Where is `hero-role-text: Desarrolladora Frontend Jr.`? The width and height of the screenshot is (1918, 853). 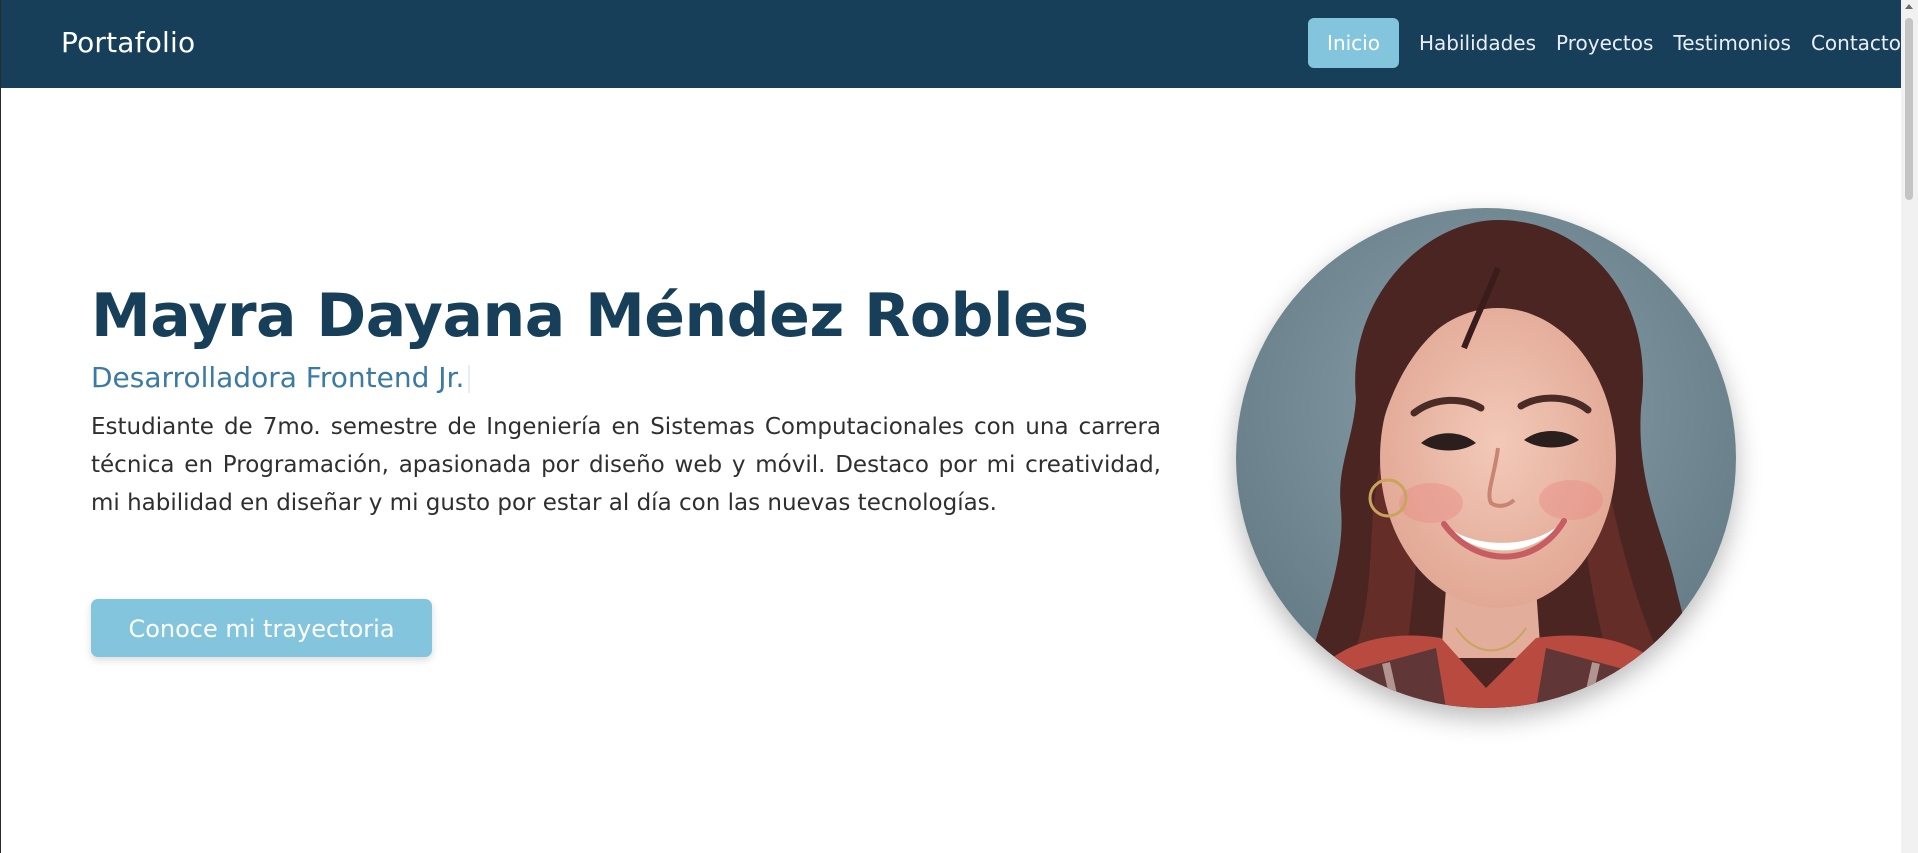 hero-role-text: Desarrolladora Frontend Jr. is located at coordinates (278, 377).